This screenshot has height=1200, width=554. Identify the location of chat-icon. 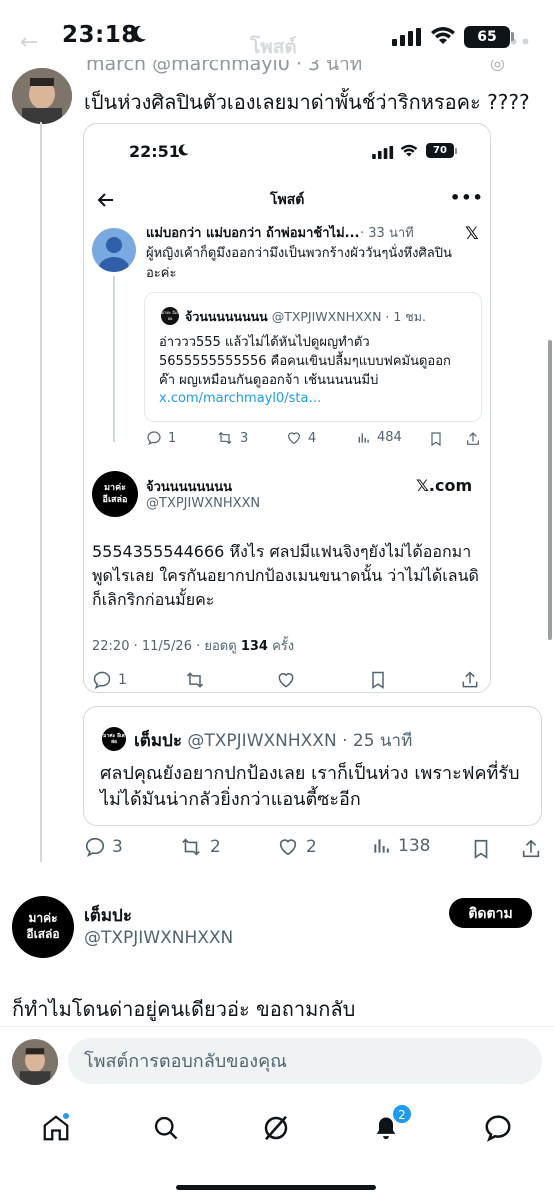
(498, 1128).